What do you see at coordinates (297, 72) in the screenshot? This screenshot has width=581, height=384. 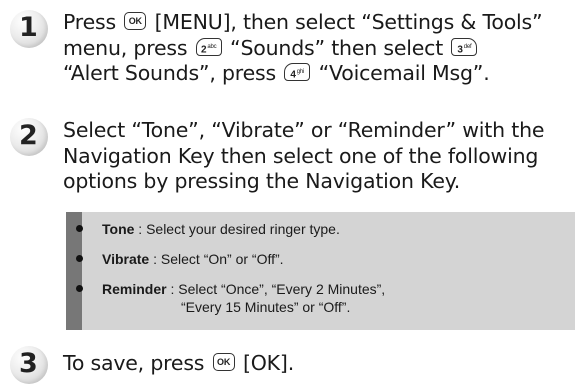 I see `key-4-icon: 4ghi` at bounding box center [297, 72].